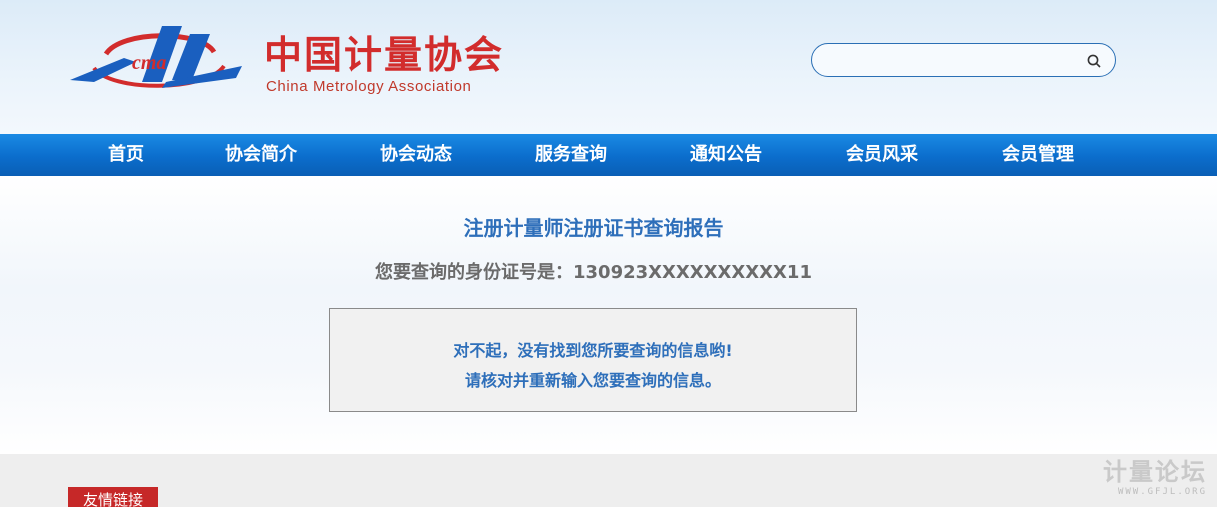 The image size is (1217, 507). I want to click on report-id-line: 您要查询的身份证号是：130923XXXXXXXXXX11, so click(593, 272).